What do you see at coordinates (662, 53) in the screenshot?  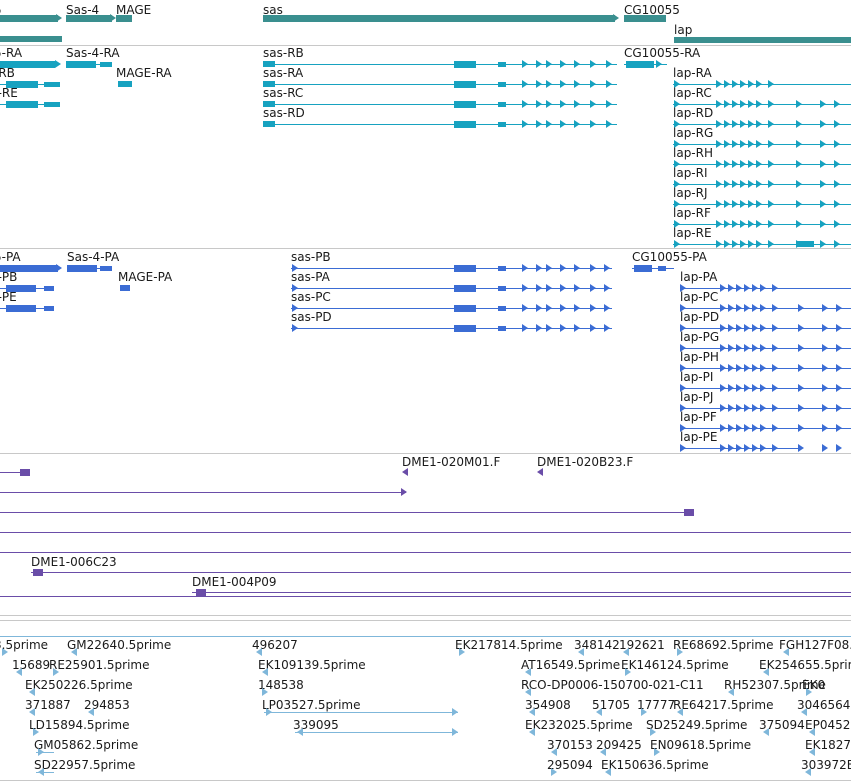 I see `transcript-label: CG10055-RA` at bounding box center [662, 53].